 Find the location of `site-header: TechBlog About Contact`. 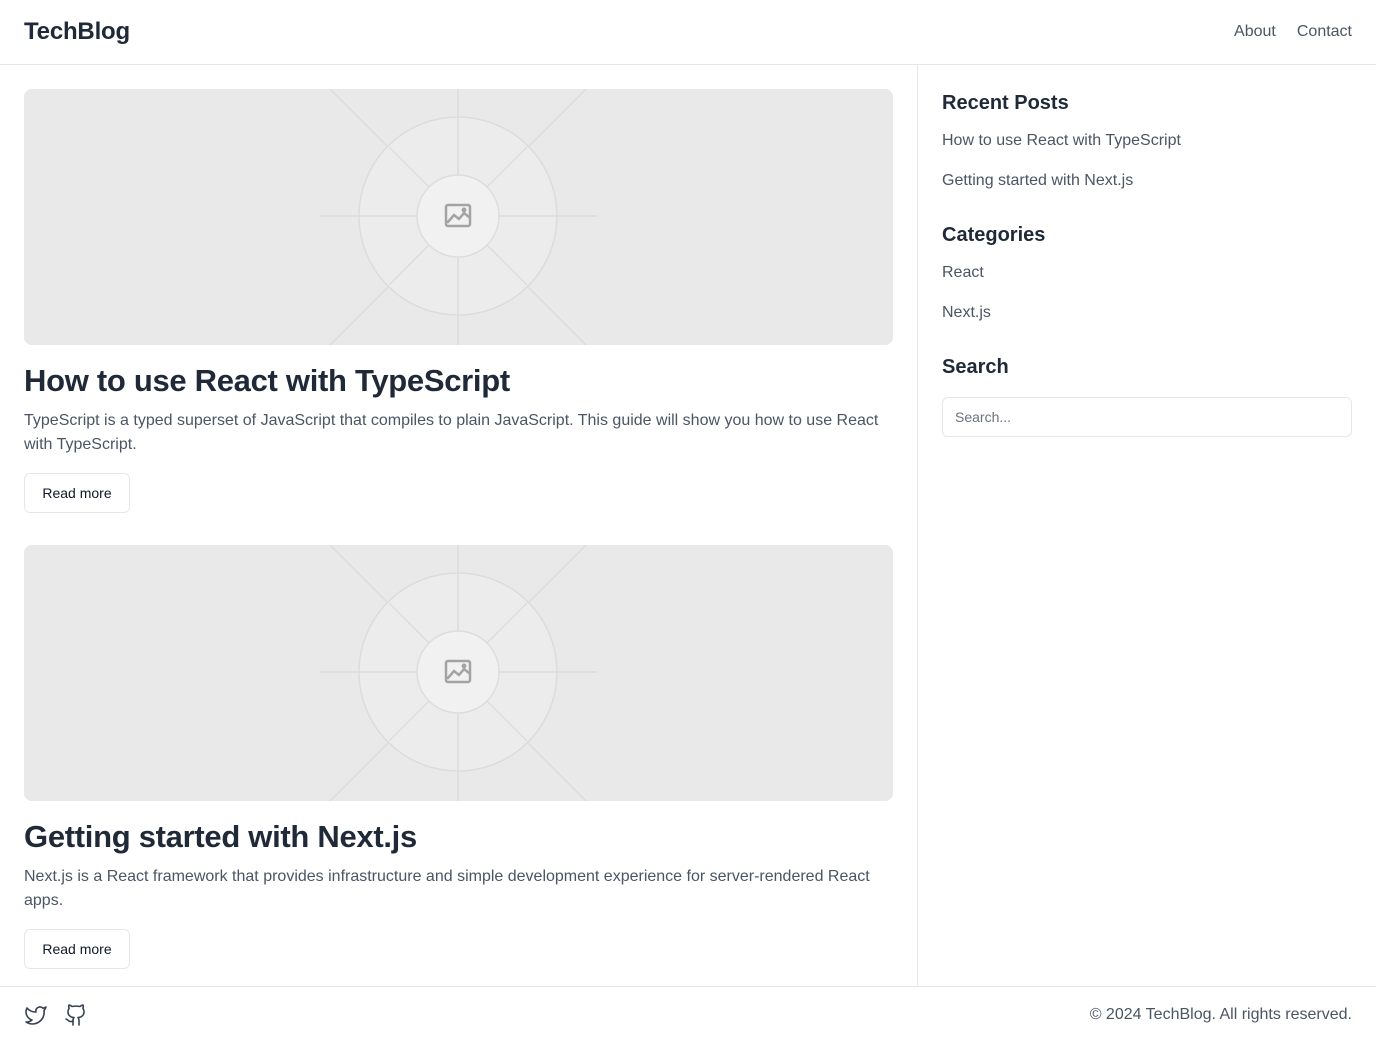

site-header: TechBlog About Contact is located at coordinates (688, 32).